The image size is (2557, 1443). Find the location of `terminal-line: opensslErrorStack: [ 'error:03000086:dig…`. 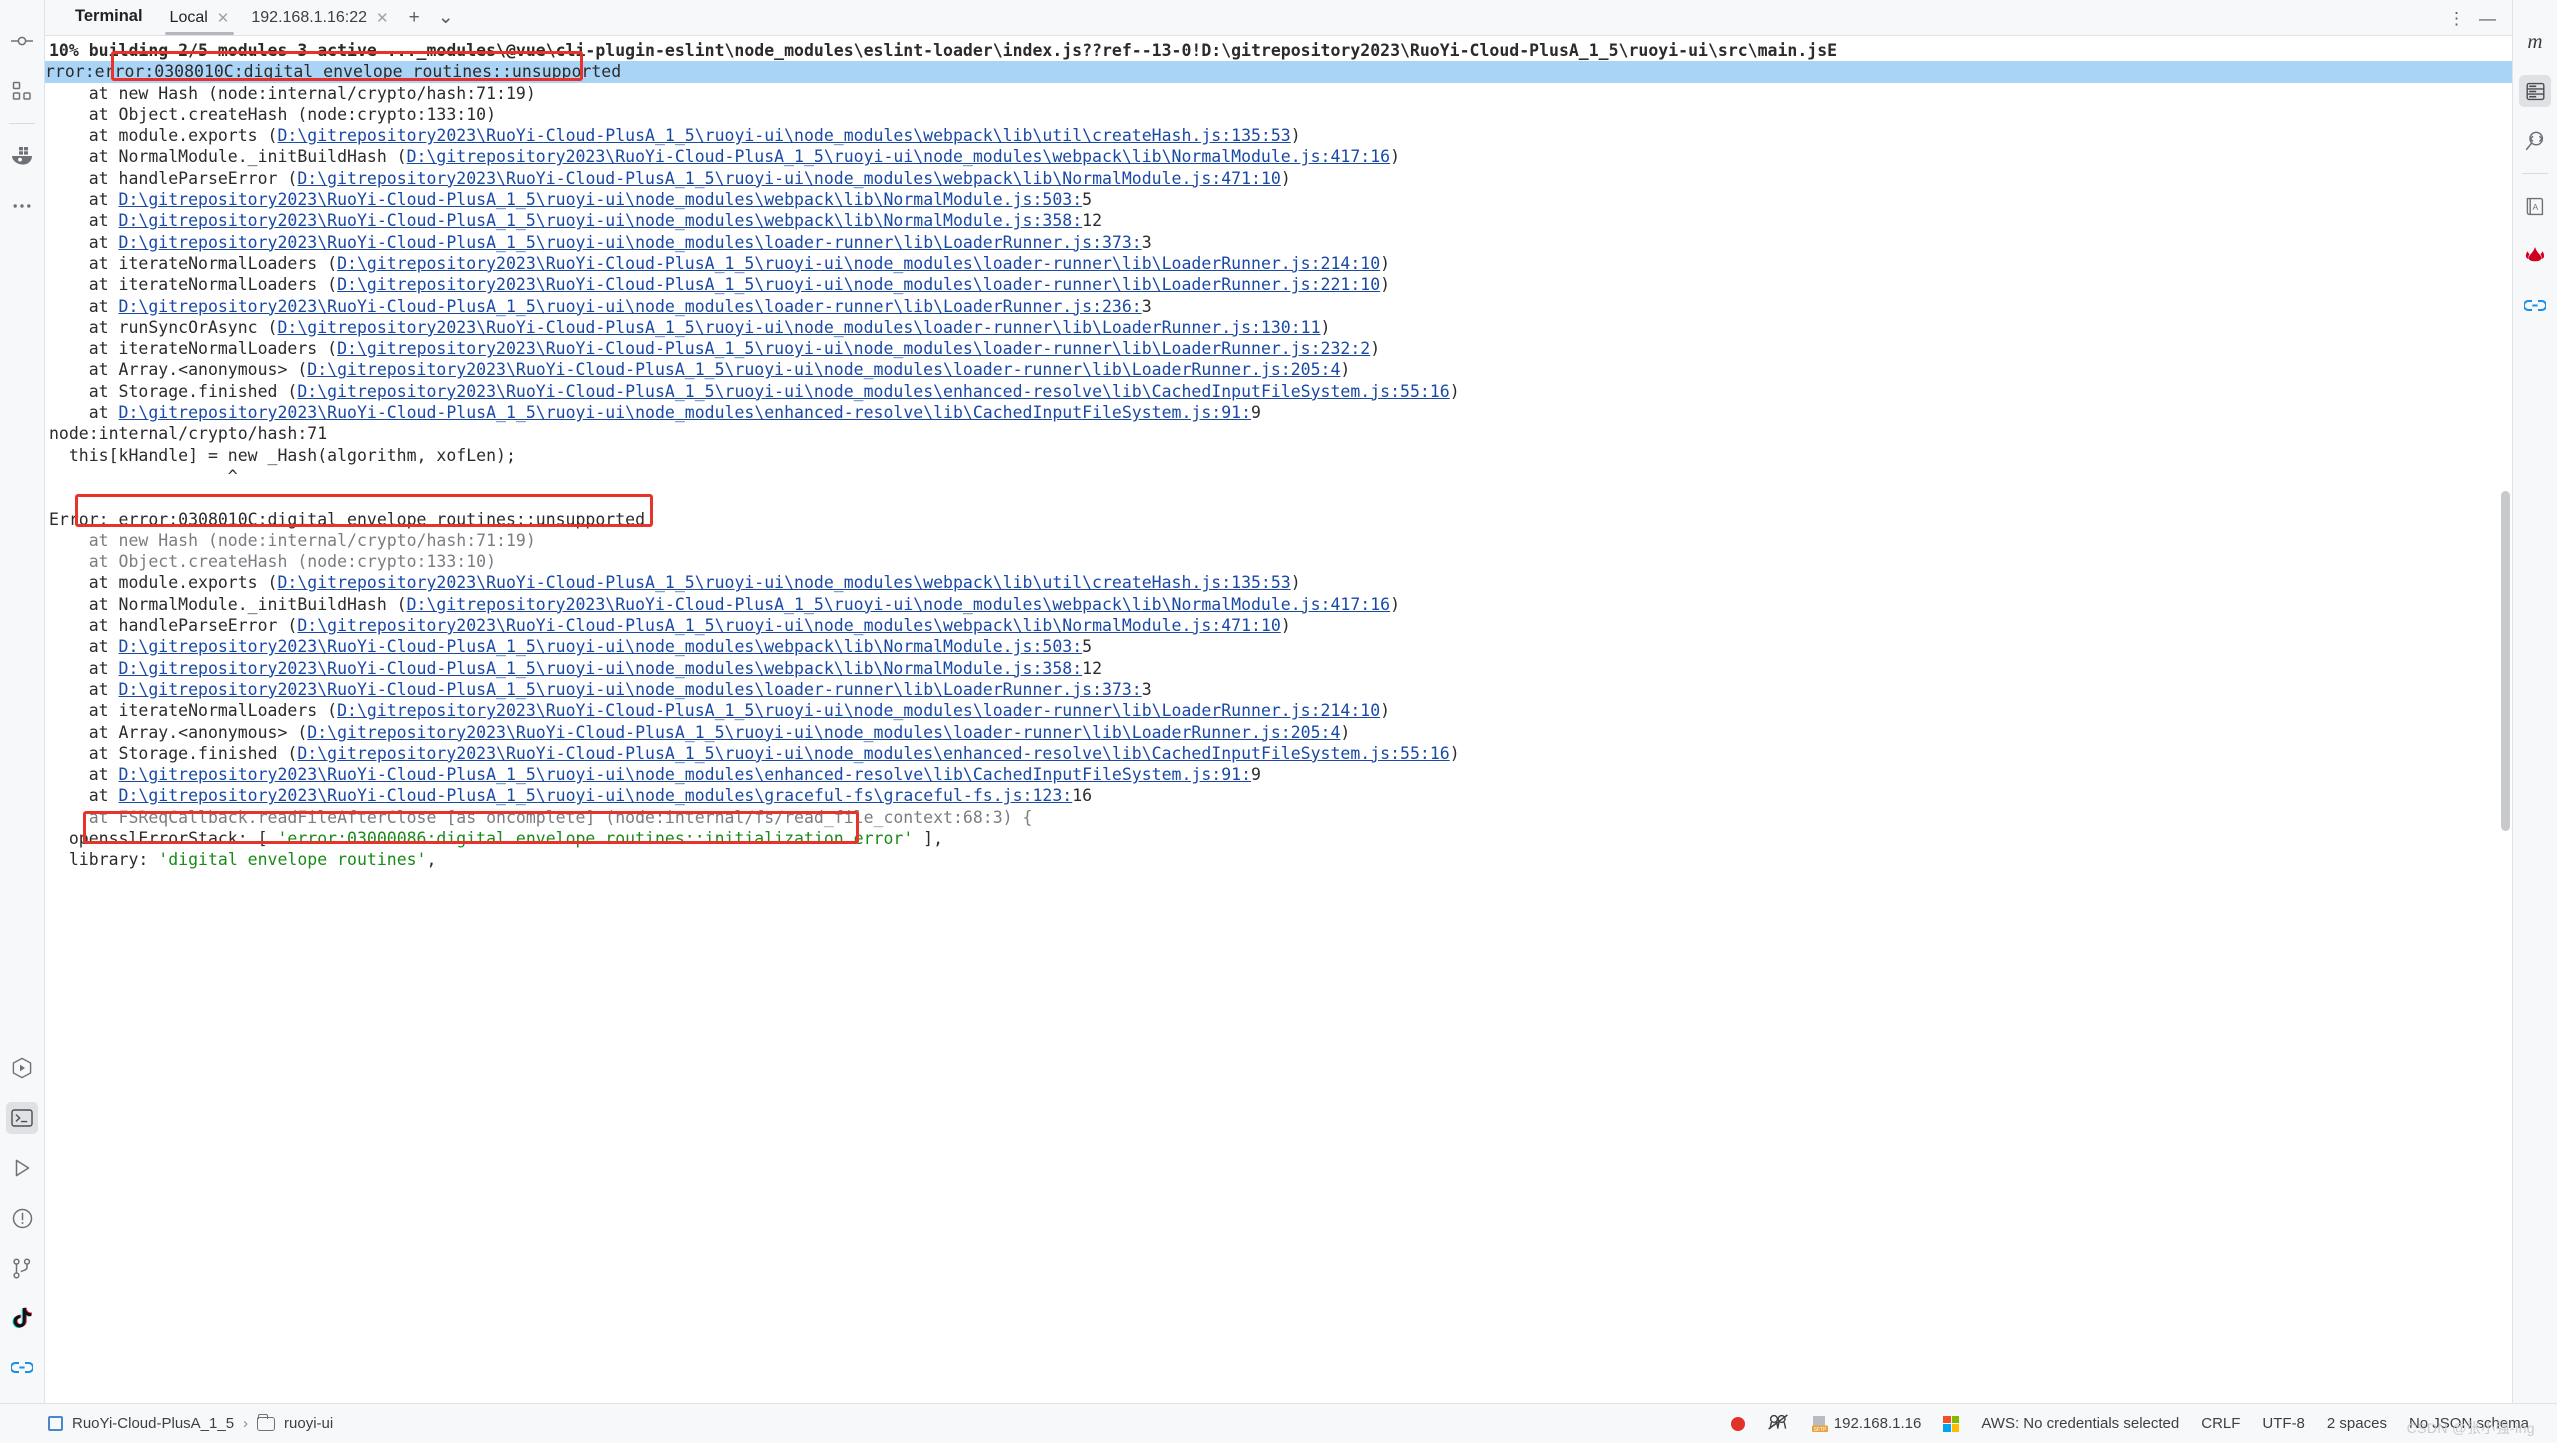

terminal-line: opensslErrorStack: [ 'error:03000086:dig… is located at coordinates (496, 838).